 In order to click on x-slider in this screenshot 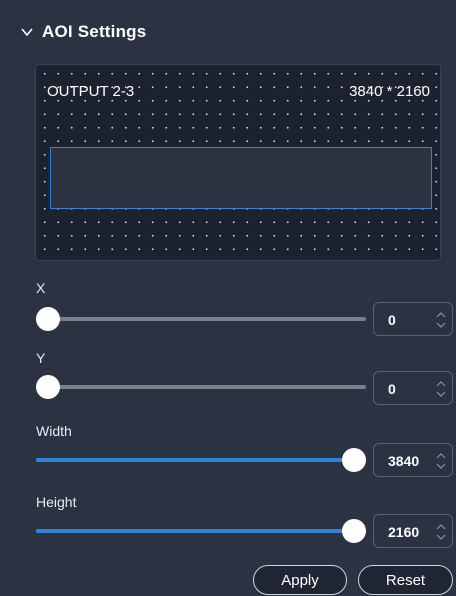, I will do `click(201, 319)`.